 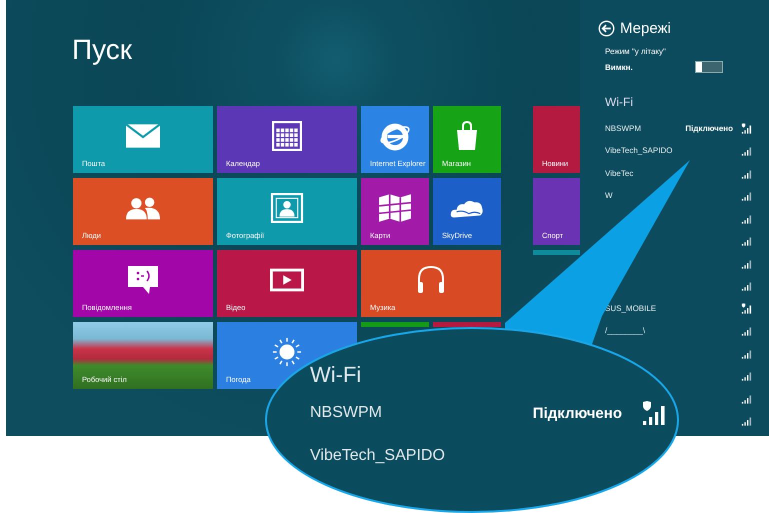 I want to click on toggle-state-label: Вимкн., so click(x=619, y=67).